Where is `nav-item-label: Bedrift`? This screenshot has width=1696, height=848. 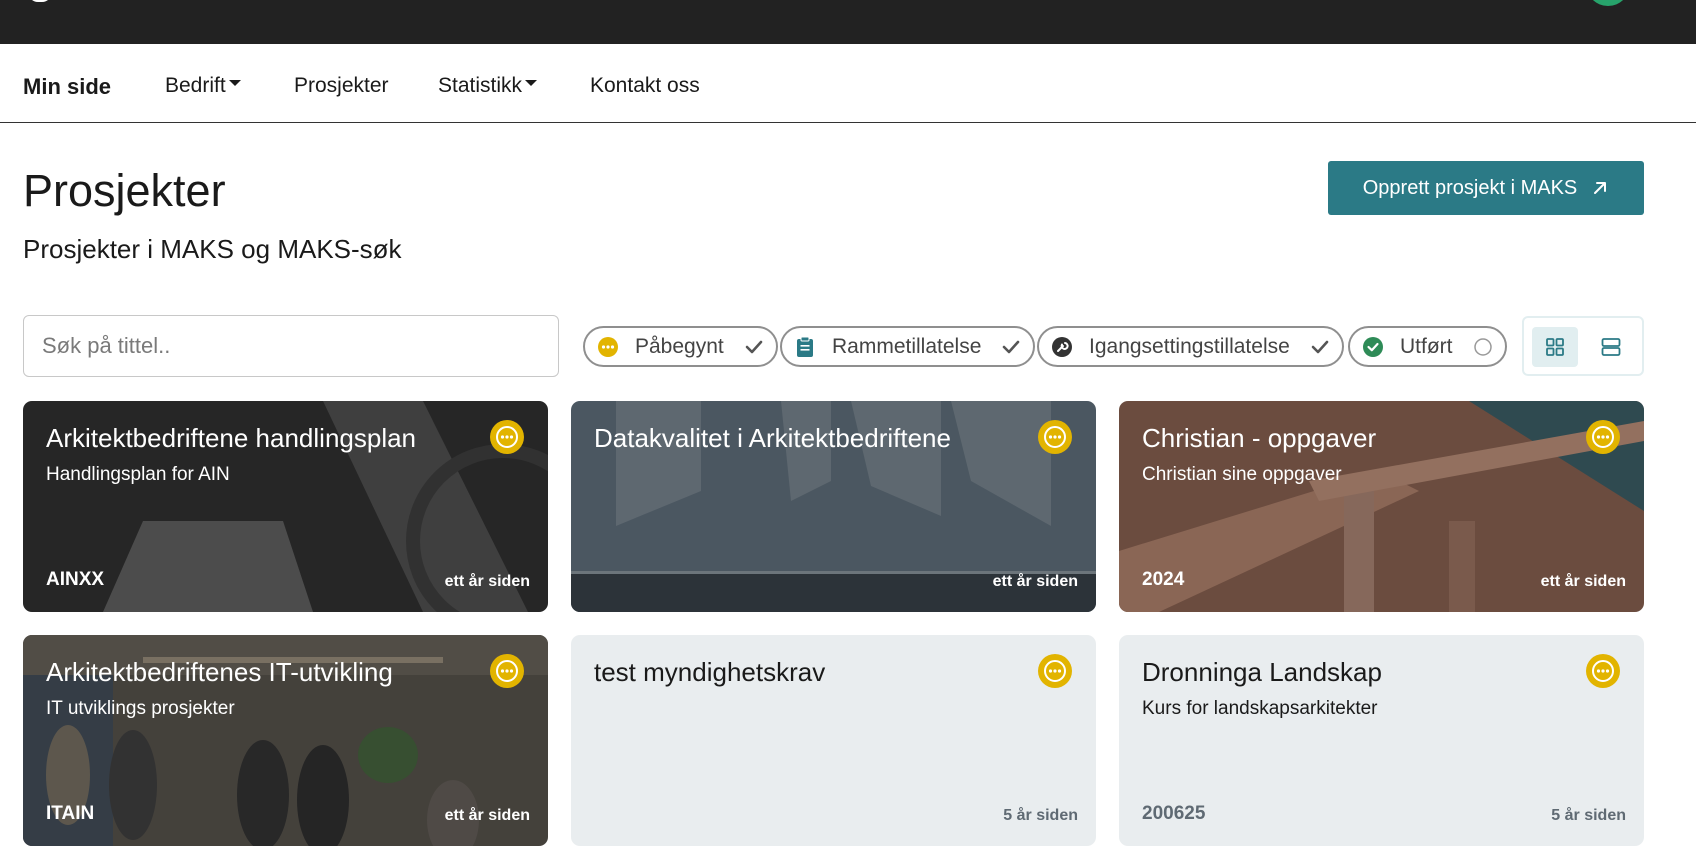 nav-item-label: Bedrift is located at coordinates (195, 85).